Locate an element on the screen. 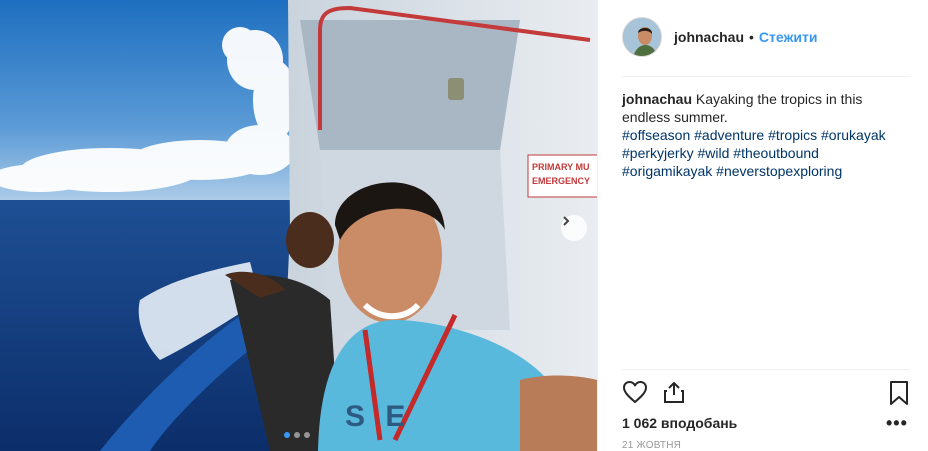  carousel-dots is located at coordinates (297, 435).